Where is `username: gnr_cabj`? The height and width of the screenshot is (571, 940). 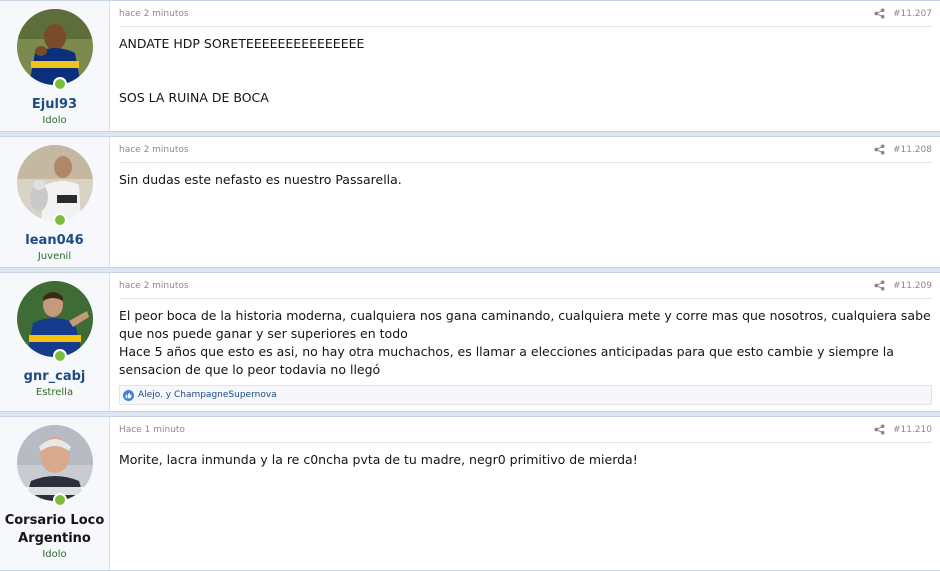 username: gnr_cabj is located at coordinates (55, 377).